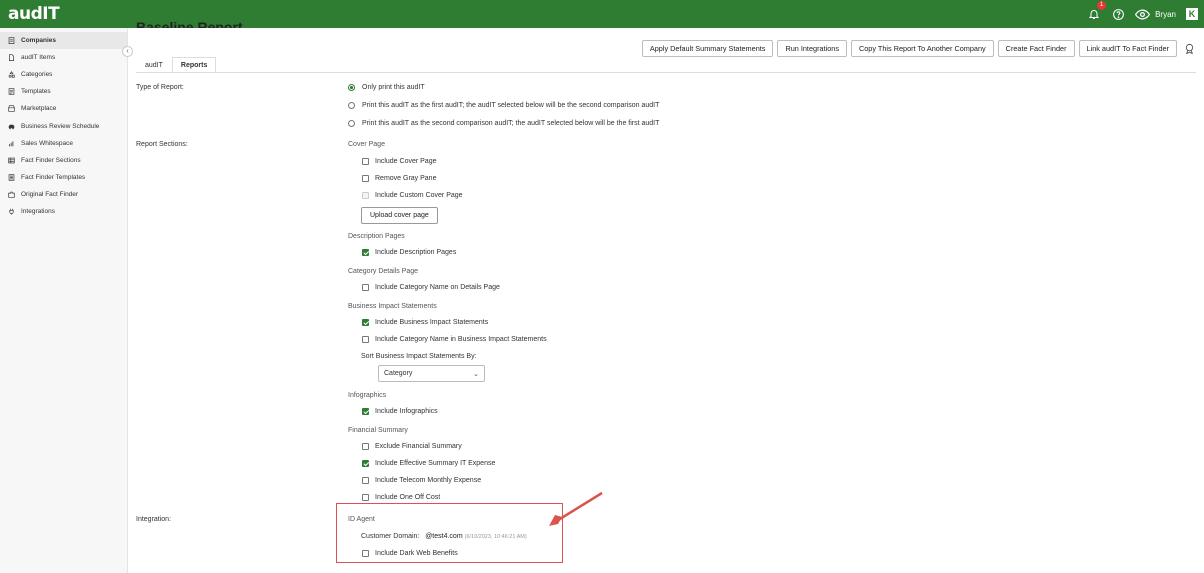 The width and height of the screenshot is (1204, 573). Describe the element at coordinates (160, 87) in the screenshot. I see `type-of-report-label: Type of Report:` at that location.